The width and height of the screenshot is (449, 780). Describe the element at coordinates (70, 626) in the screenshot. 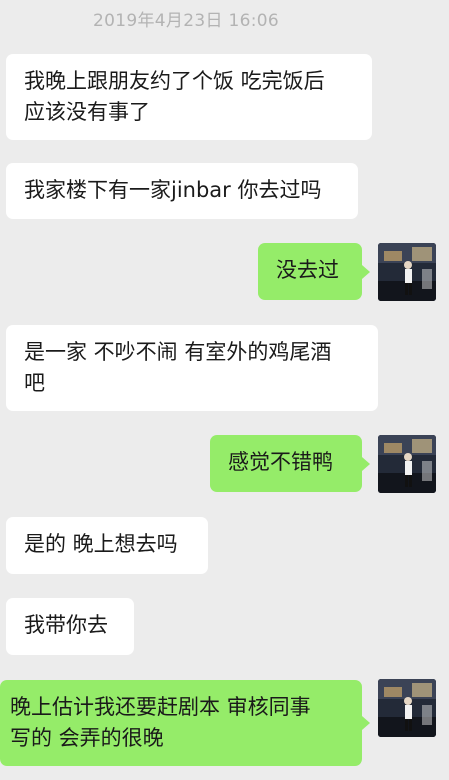

I see `message-bubble-incoming: 我带你去` at that location.